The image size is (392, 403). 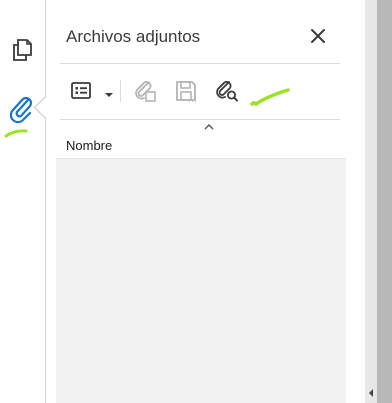 I want to click on document-area-edge, so click(x=384, y=201).